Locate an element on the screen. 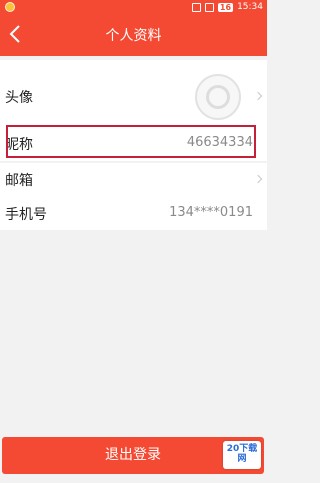  battery-icon: 16 is located at coordinates (225, 7).